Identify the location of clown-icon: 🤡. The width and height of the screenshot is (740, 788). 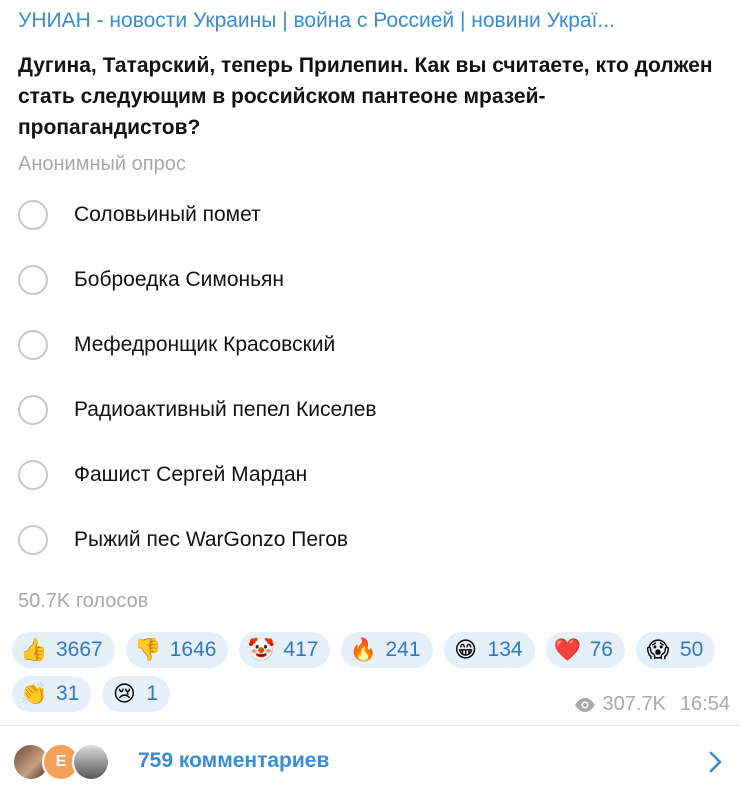
(261, 649).